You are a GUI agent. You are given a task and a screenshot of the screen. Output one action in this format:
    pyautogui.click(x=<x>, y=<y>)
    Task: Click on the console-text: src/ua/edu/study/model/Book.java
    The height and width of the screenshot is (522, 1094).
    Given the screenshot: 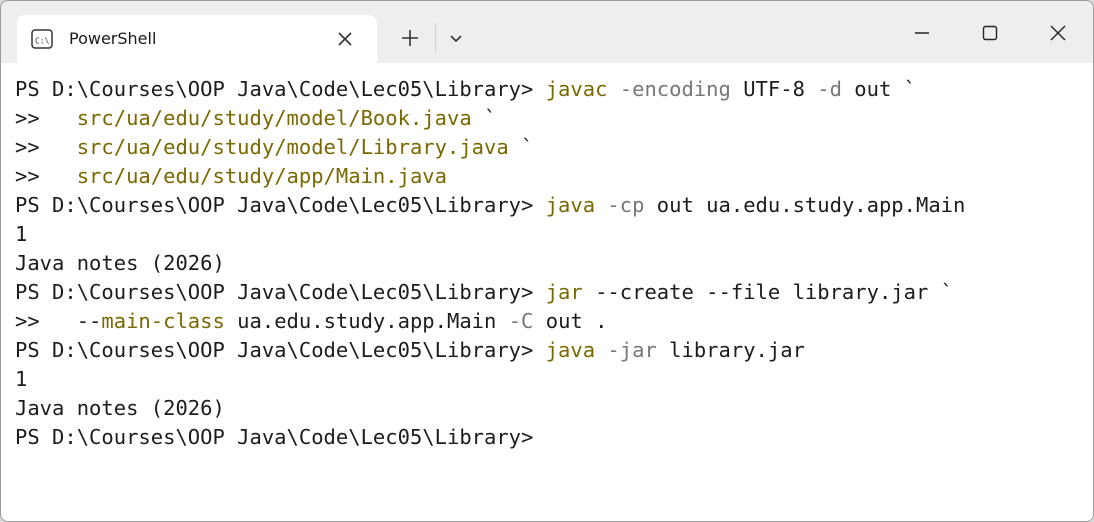 What is the action you would take?
    pyautogui.click(x=274, y=118)
    